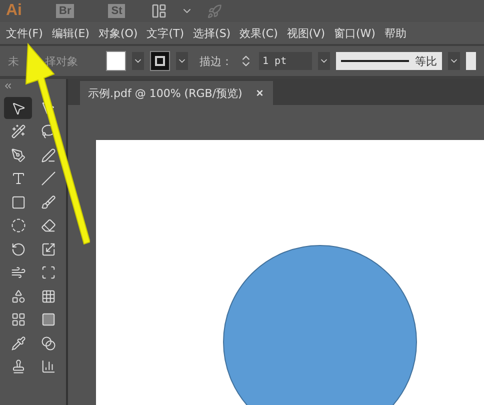  What do you see at coordinates (305, 33) in the screenshot?
I see `menu-item: 视图(V)` at bounding box center [305, 33].